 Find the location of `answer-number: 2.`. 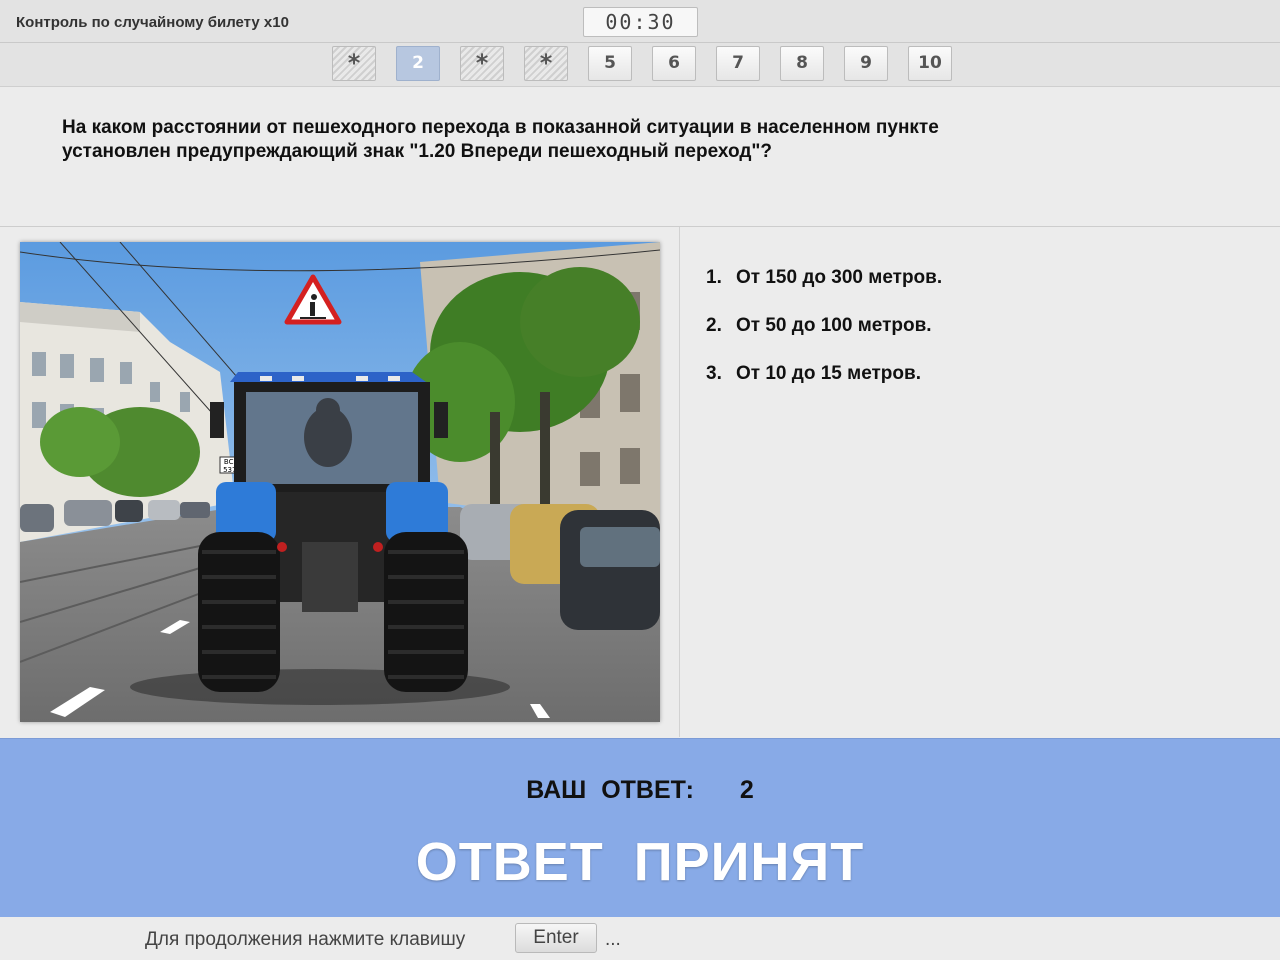

answer-number: 2. is located at coordinates (714, 325).